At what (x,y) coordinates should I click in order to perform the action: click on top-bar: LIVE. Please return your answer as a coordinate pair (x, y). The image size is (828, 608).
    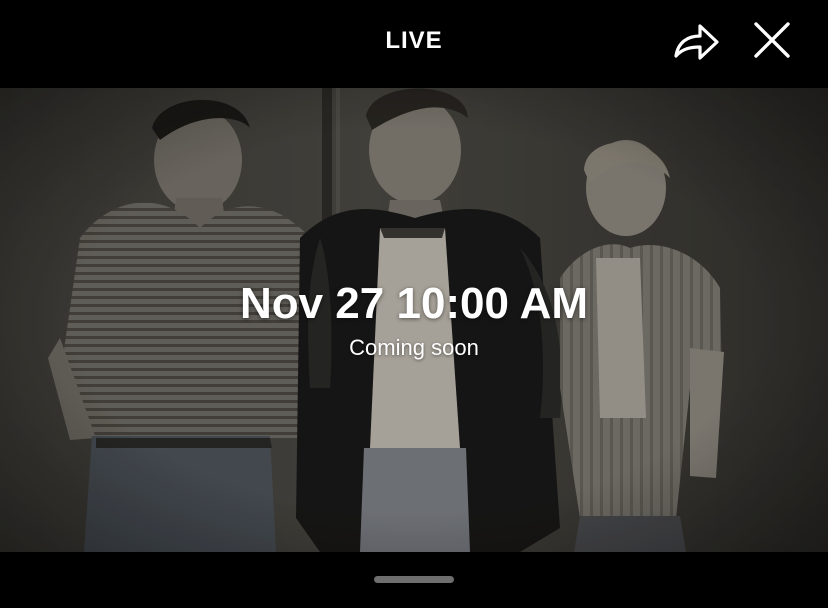
    Looking at the image, I should click on (414, 44).